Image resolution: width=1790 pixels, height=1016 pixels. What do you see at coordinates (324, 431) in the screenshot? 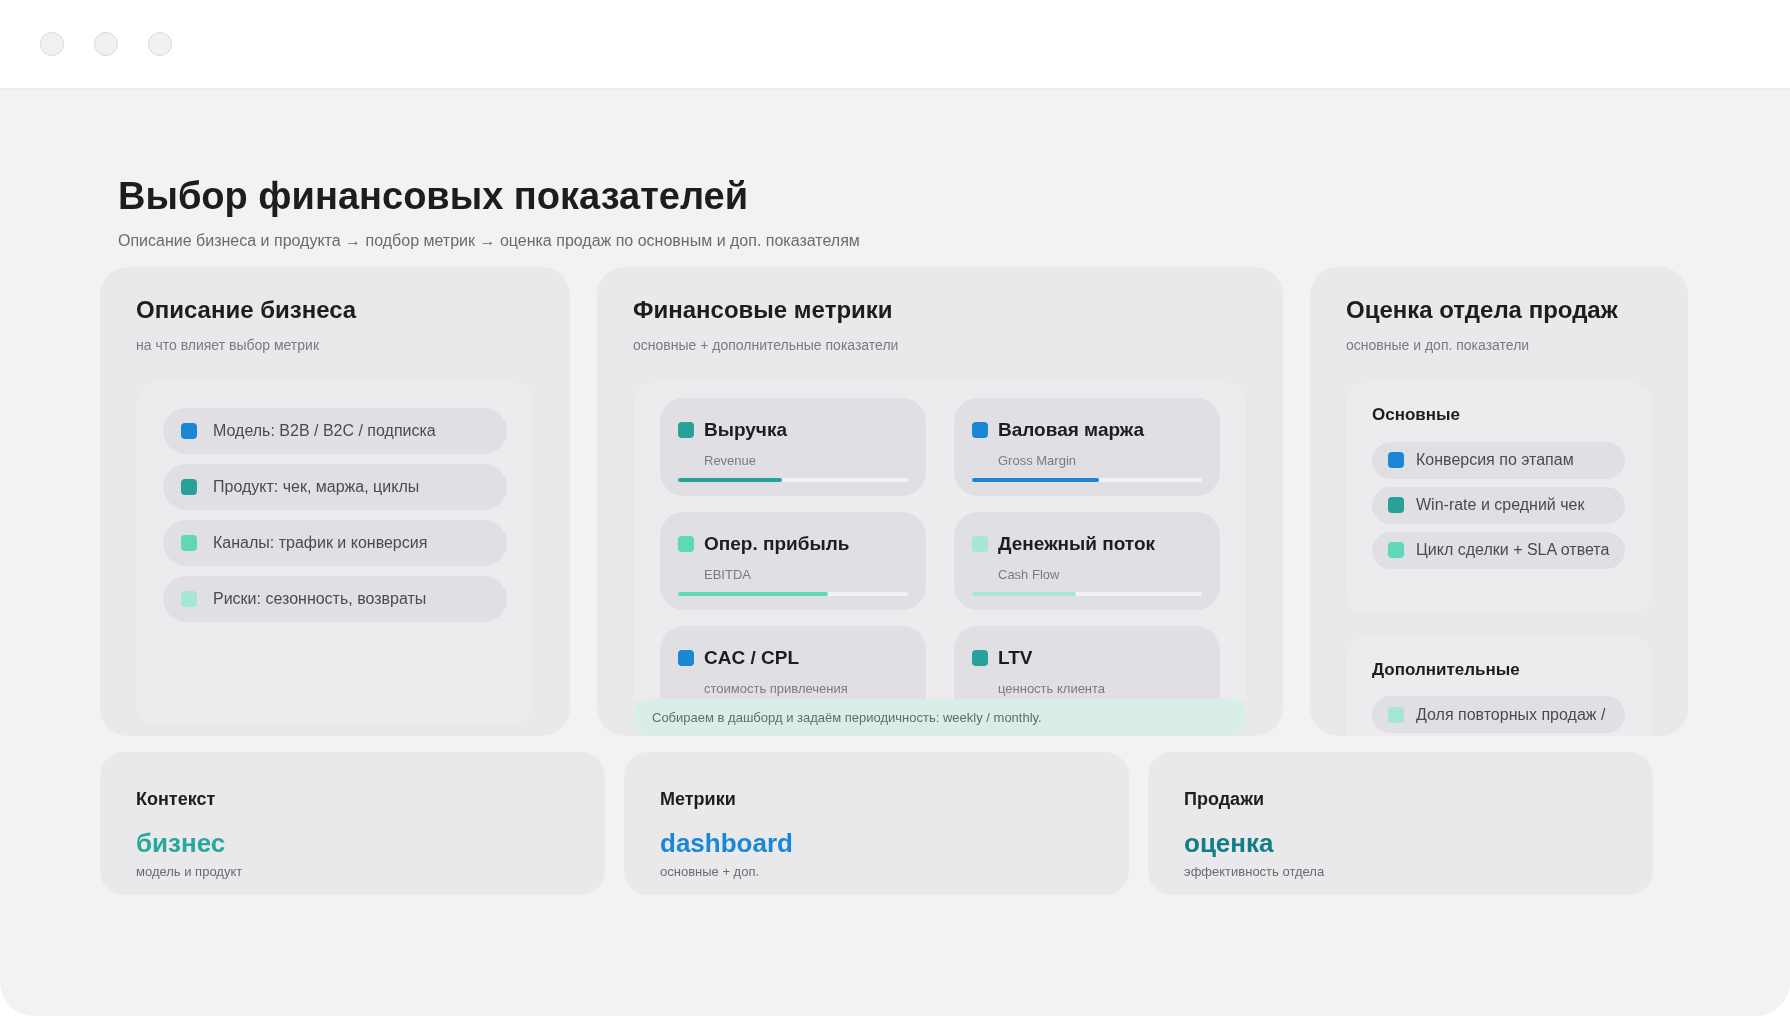
I see `item-label: Модель: B2B / B2C / подписка` at bounding box center [324, 431].